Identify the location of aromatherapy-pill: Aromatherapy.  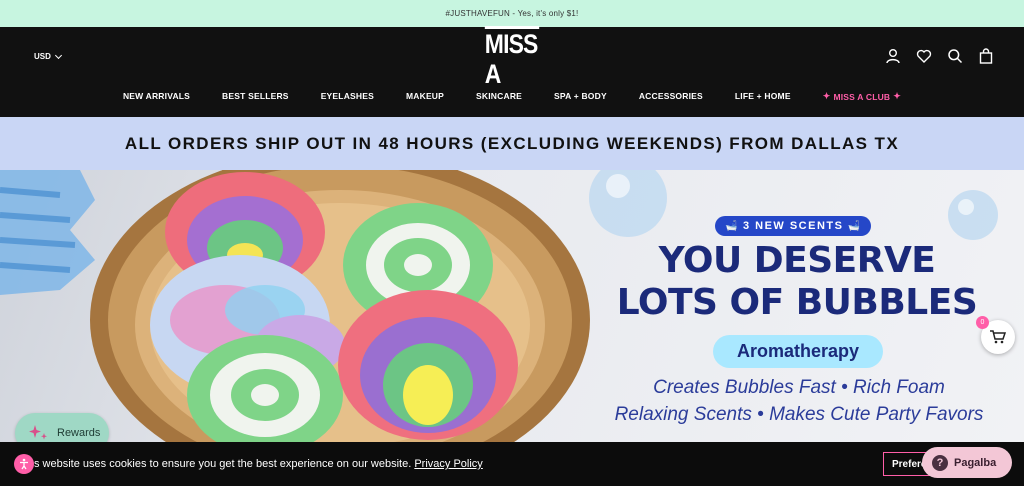
(798, 351).